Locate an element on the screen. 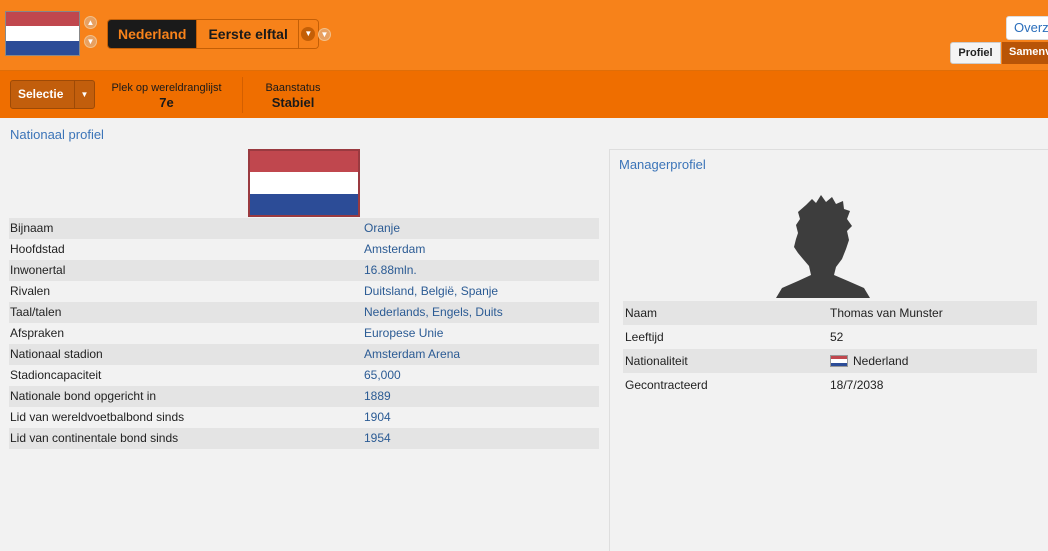 This screenshot has height=551, width=1048. manager-profile-title: Managerprofiel is located at coordinates (662, 164).